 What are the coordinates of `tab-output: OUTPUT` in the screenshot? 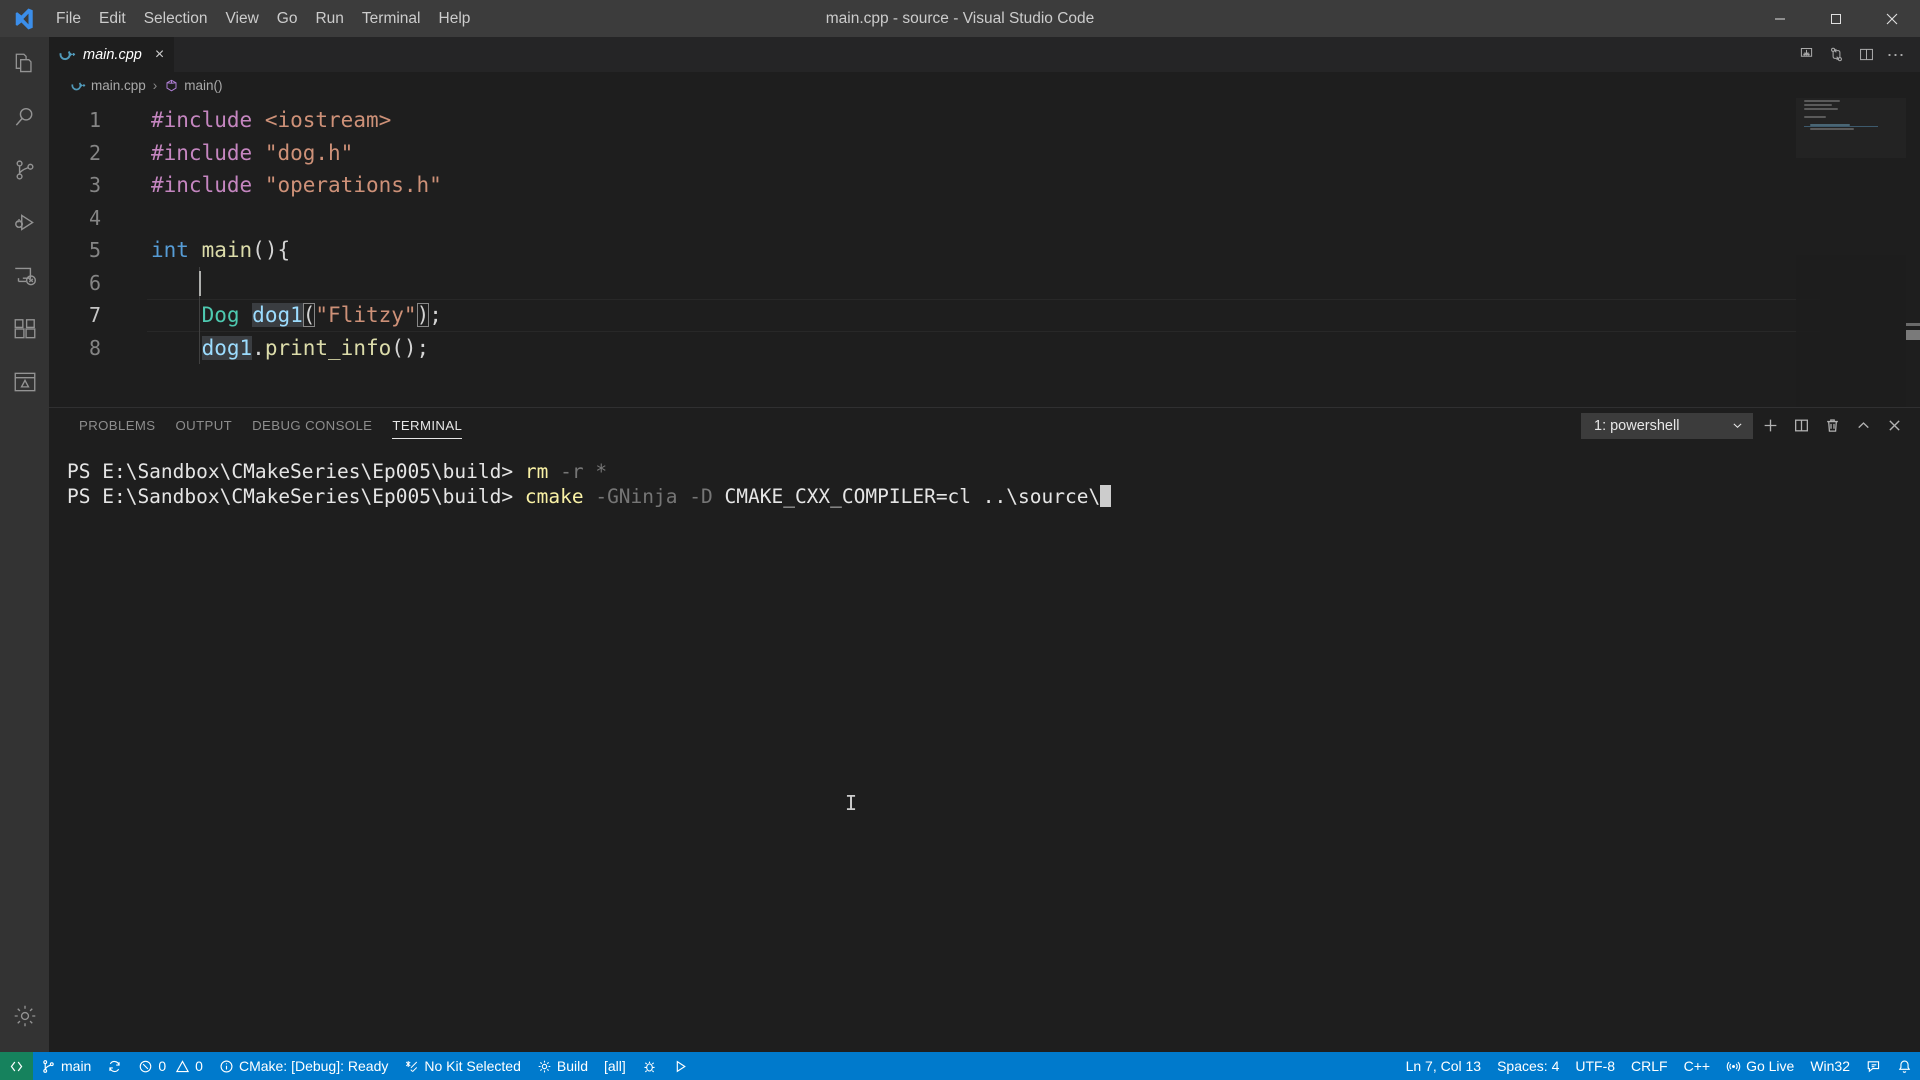 It's located at (204, 425).